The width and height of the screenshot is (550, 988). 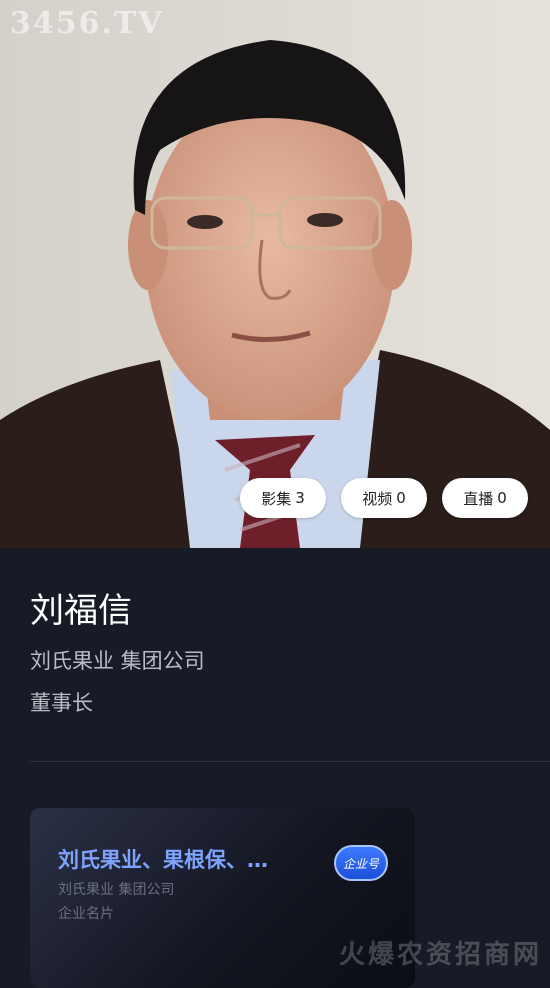 I want to click on watermark: 3456.TV, so click(x=87, y=23).